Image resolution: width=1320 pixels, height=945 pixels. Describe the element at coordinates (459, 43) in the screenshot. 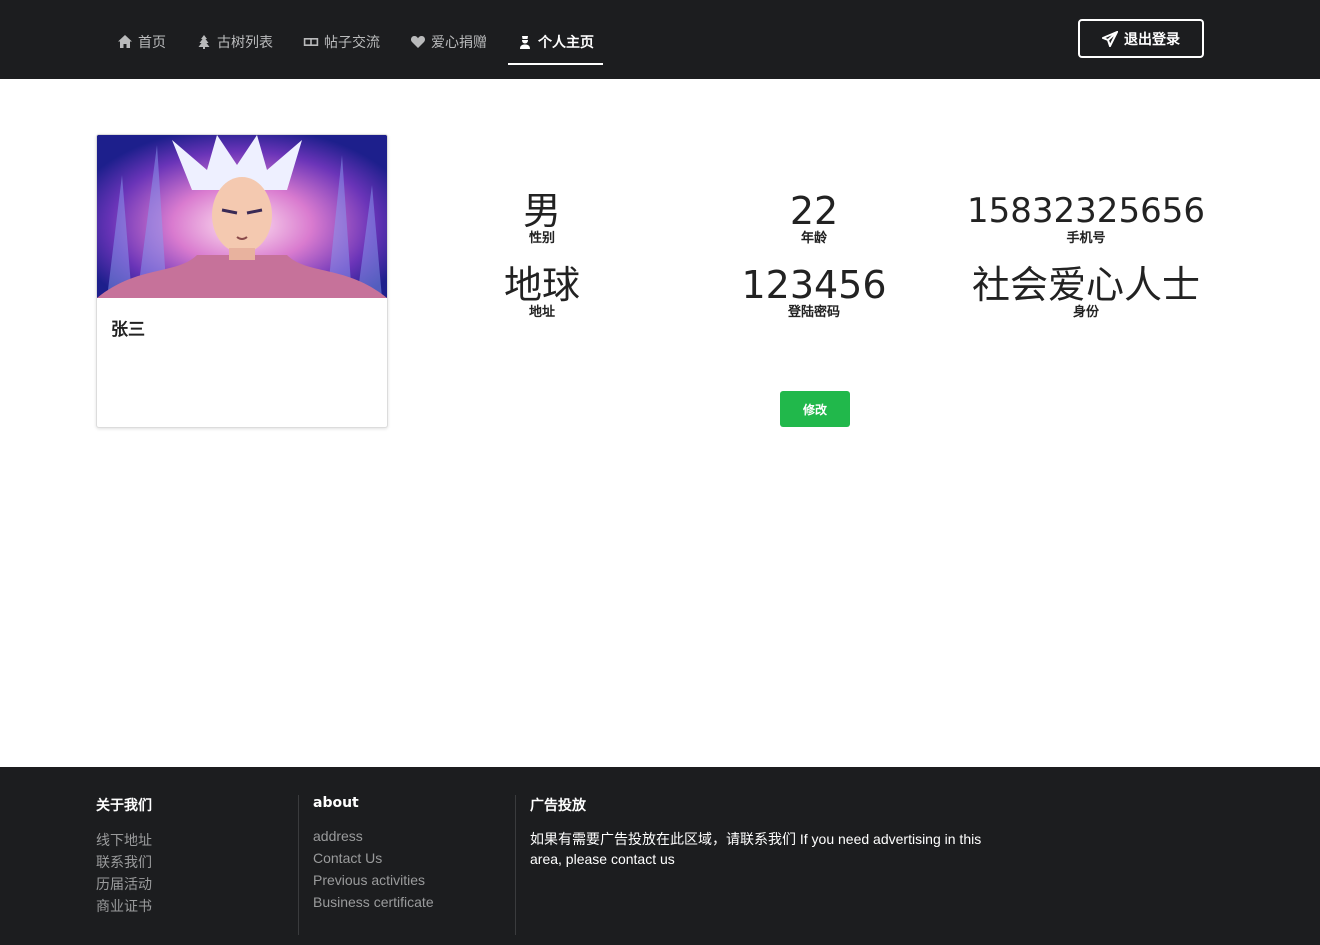

I see `nav-item-label: 爱心捐赠` at that location.